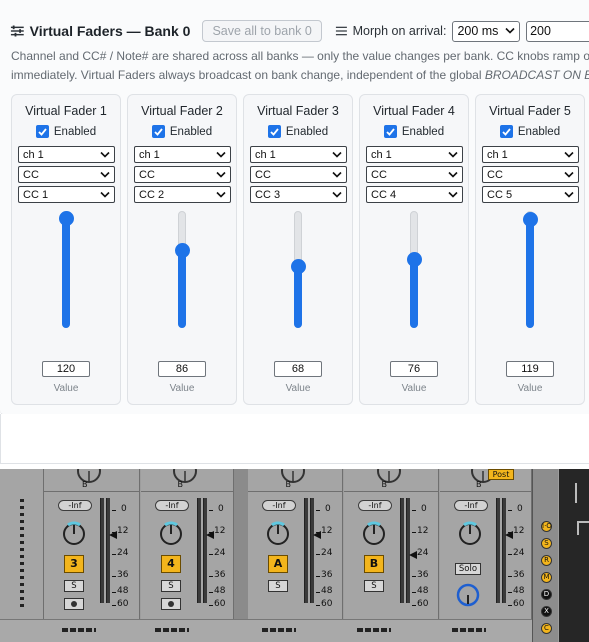 The image size is (589, 642). I want to click on morph-label: Morph on arrival:, so click(399, 31).